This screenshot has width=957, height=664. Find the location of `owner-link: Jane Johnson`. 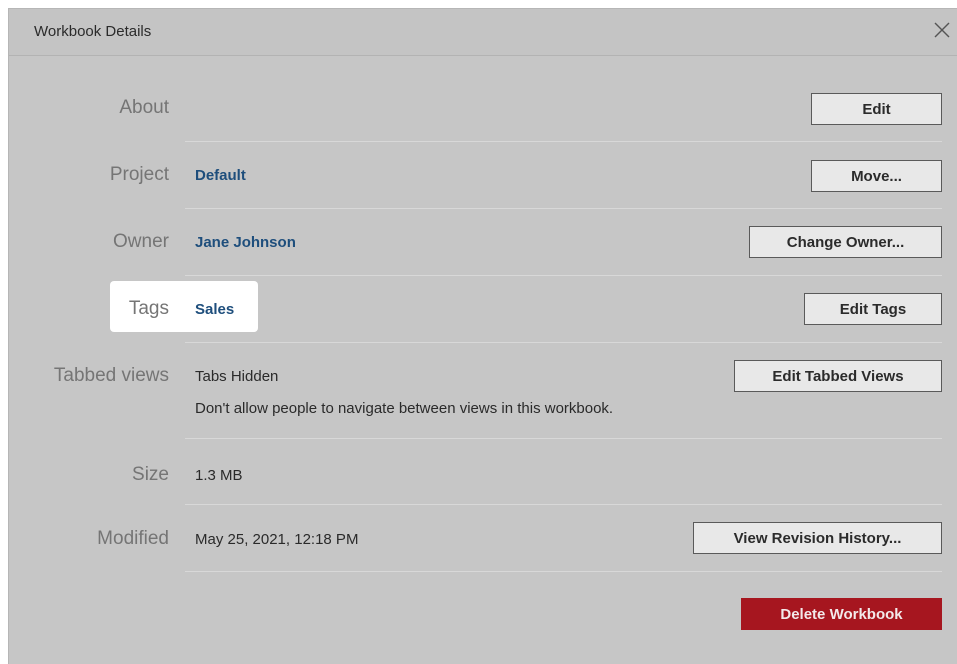

owner-link: Jane Johnson is located at coordinates (245, 242).